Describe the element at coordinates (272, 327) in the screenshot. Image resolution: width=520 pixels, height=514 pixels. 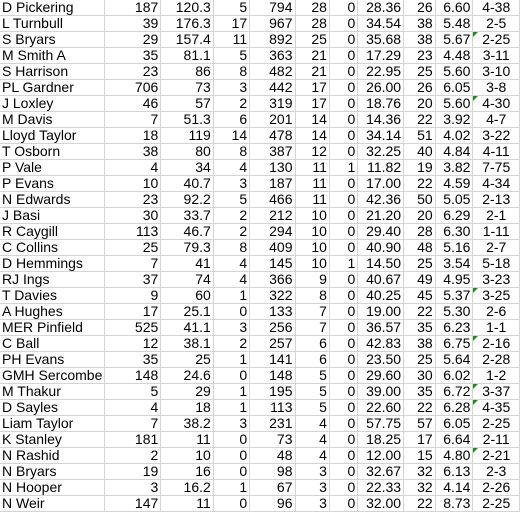
I see `cell-col-e: 256` at that location.